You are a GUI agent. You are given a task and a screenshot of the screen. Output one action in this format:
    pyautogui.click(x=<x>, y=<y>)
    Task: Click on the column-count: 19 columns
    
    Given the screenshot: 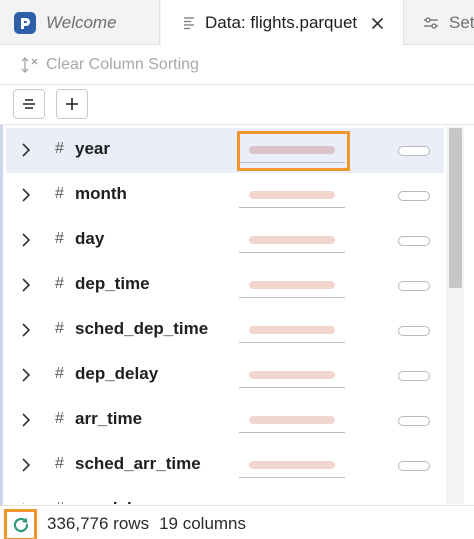 What is the action you would take?
    pyautogui.click(x=203, y=523)
    